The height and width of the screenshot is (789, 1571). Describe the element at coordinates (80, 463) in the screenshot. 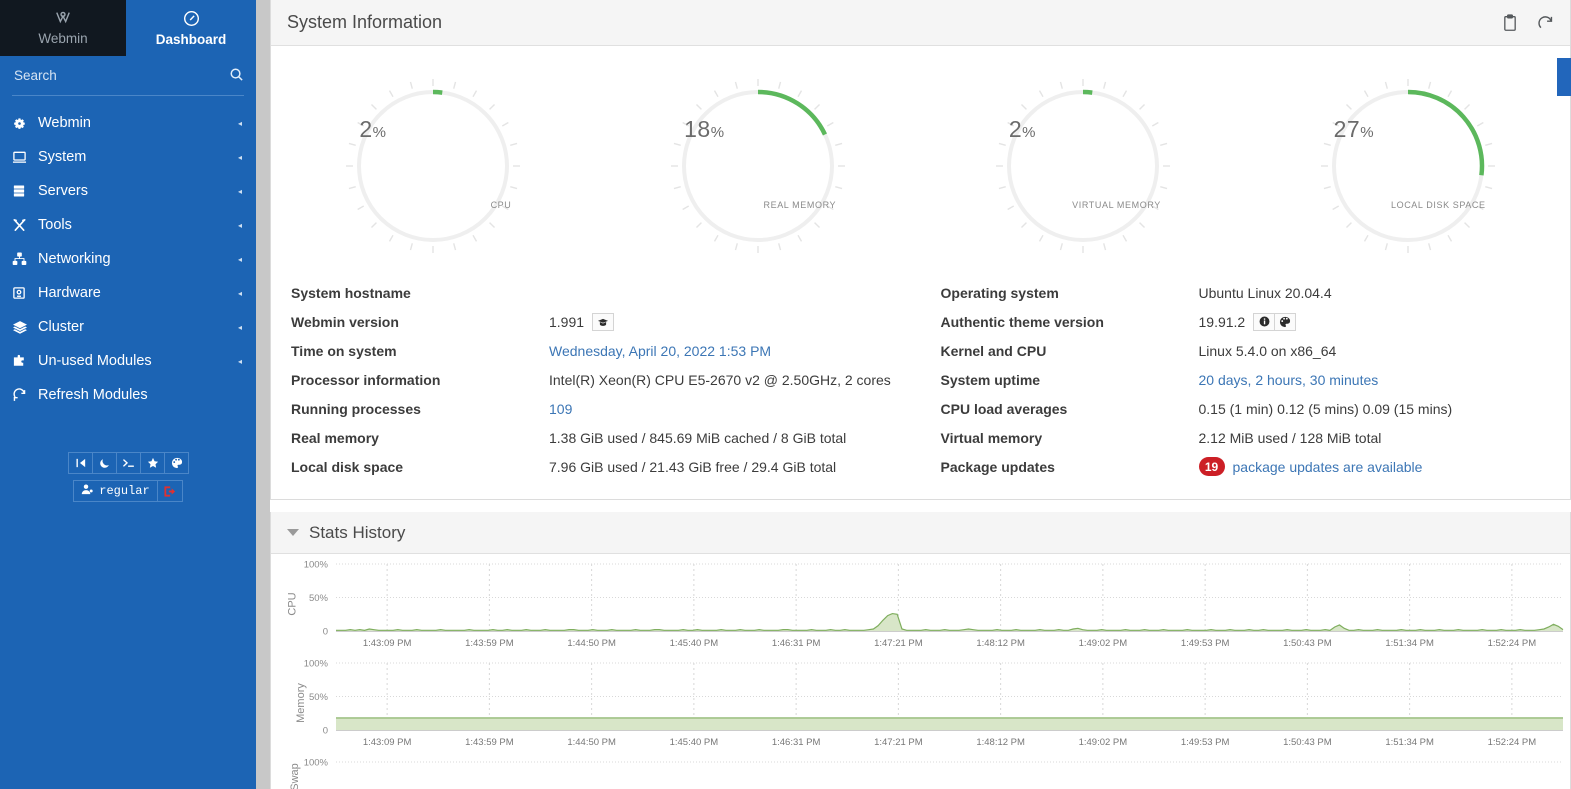

I see `collapse-sidebar-icon` at that location.